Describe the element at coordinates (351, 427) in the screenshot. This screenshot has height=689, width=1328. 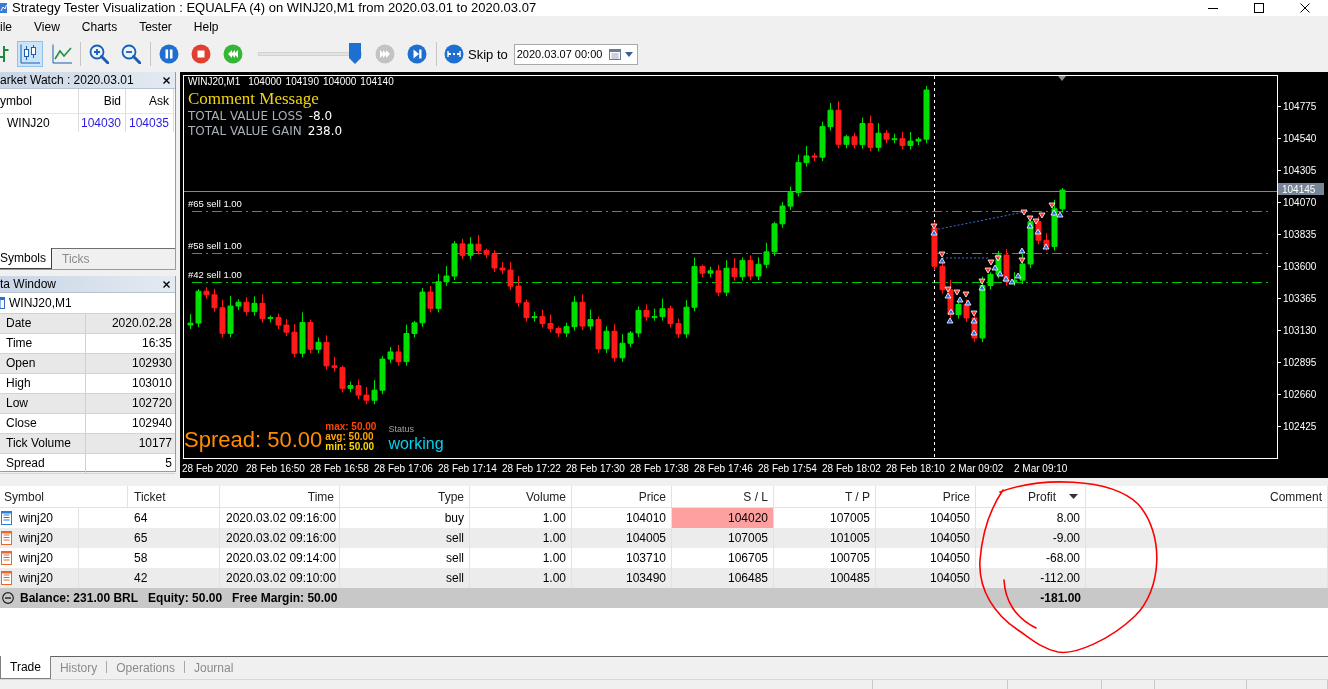
I see `spread-stat: max: 50.00` at that location.